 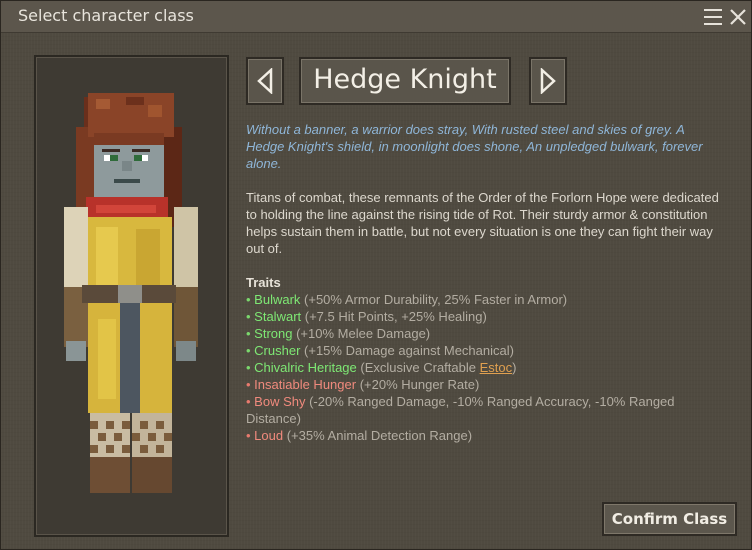 I want to click on trait-item: • Loud (+35% Animal Detection Range), so click(x=486, y=435).